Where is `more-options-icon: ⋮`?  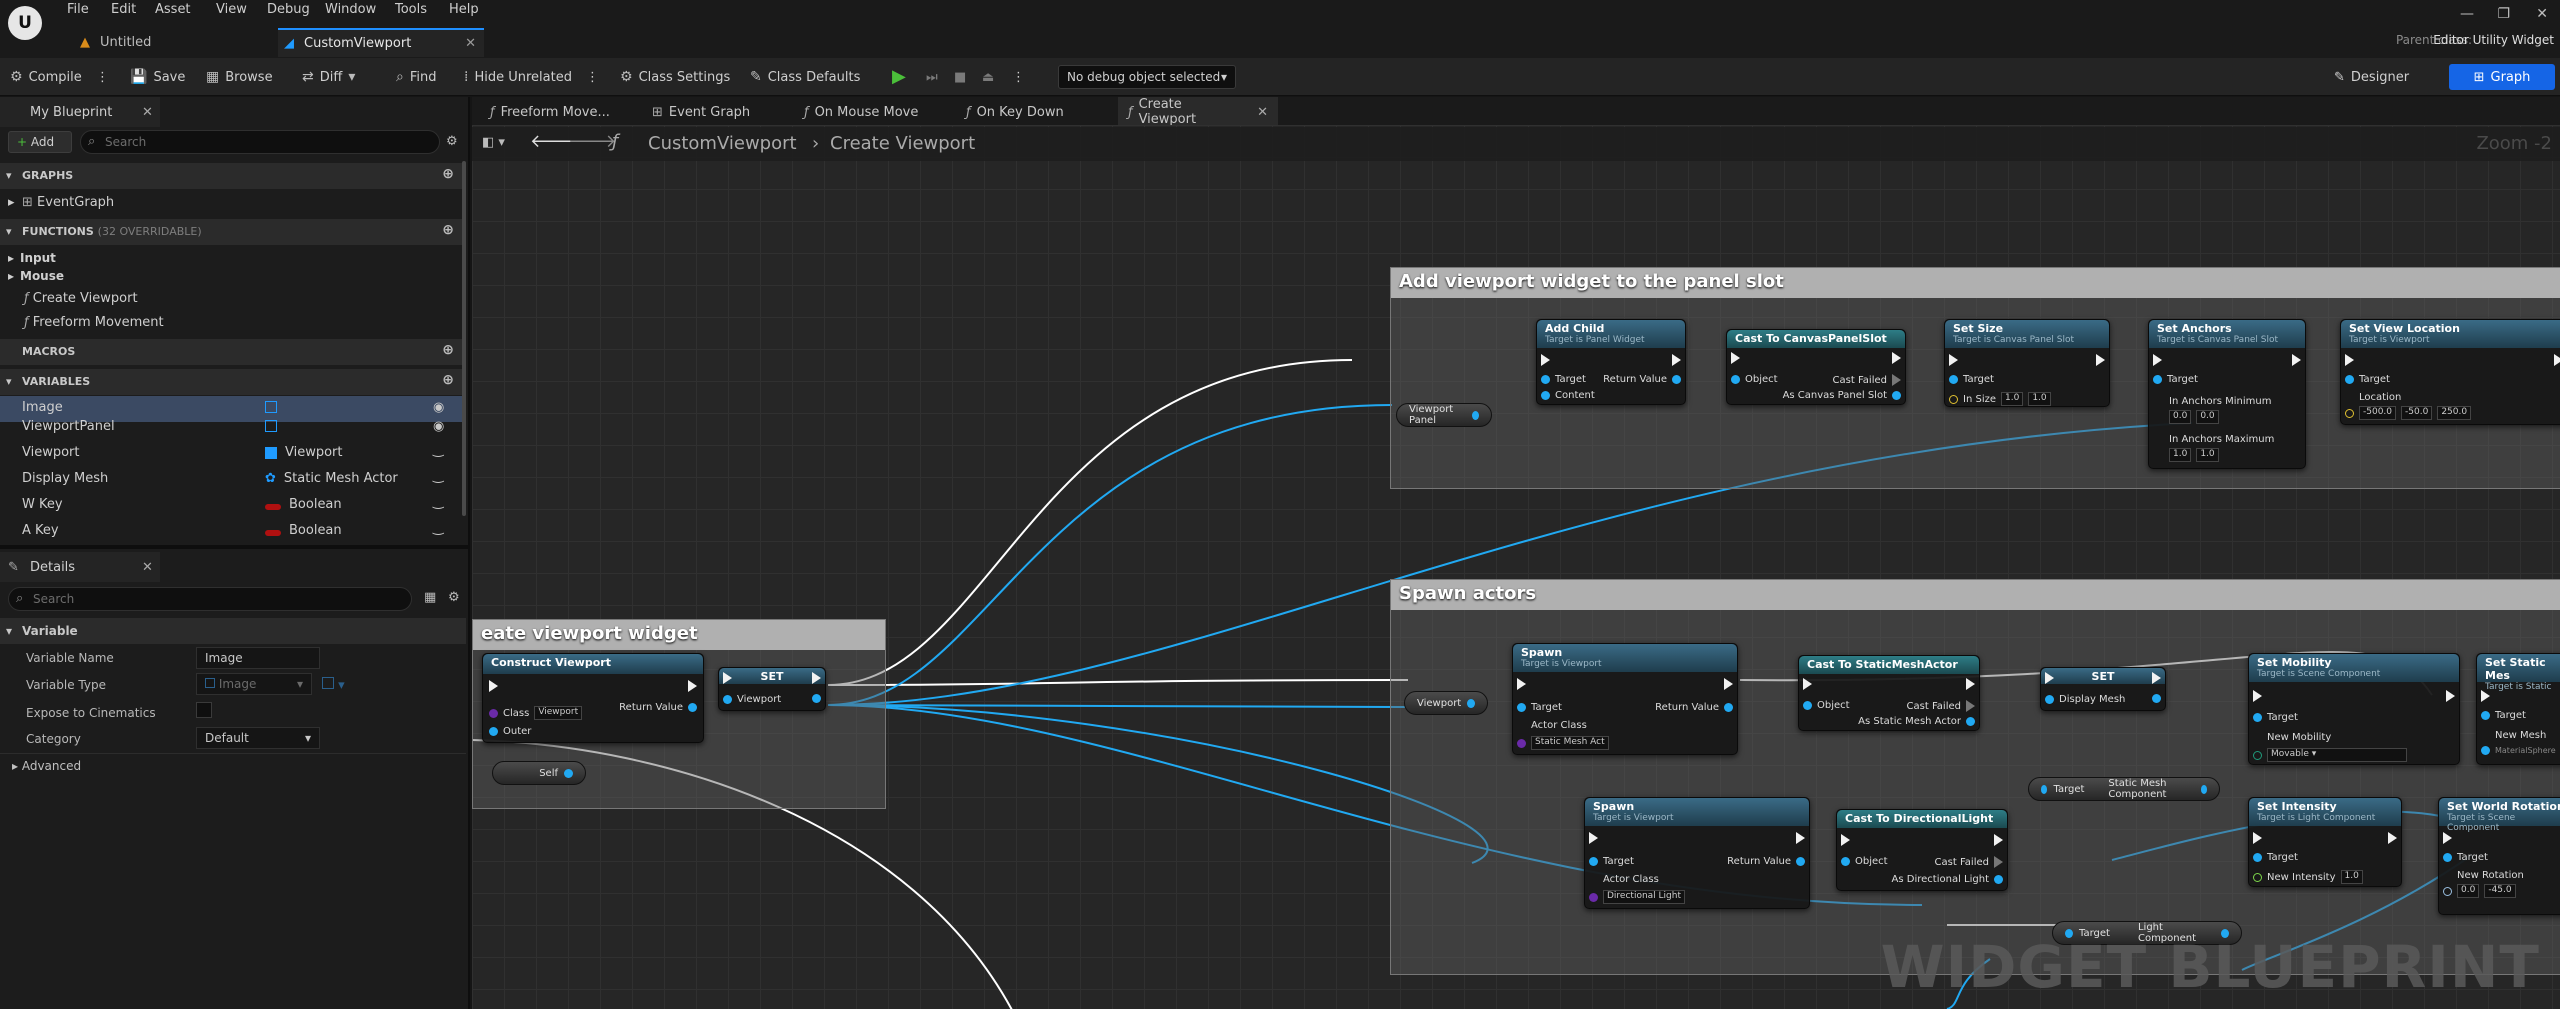 more-options-icon: ⋮ is located at coordinates (592, 77).